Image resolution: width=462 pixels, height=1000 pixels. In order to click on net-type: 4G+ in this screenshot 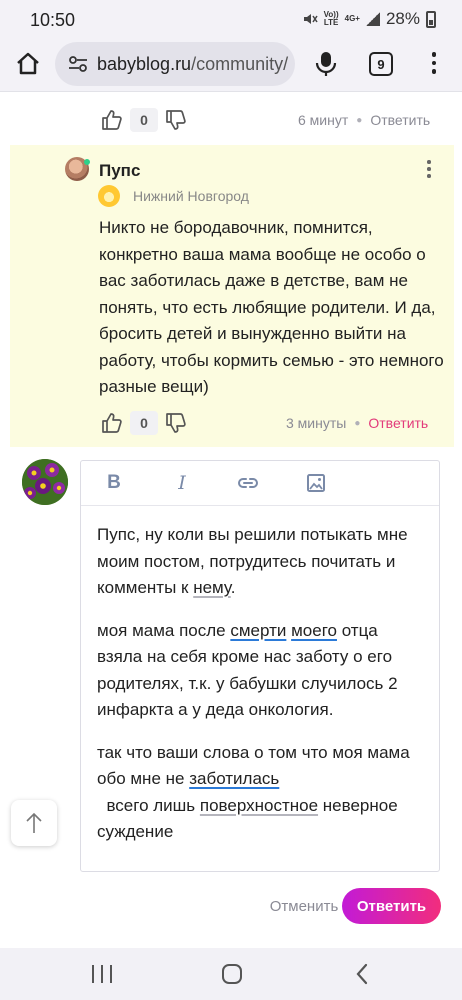, I will do `click(352, 18)`.